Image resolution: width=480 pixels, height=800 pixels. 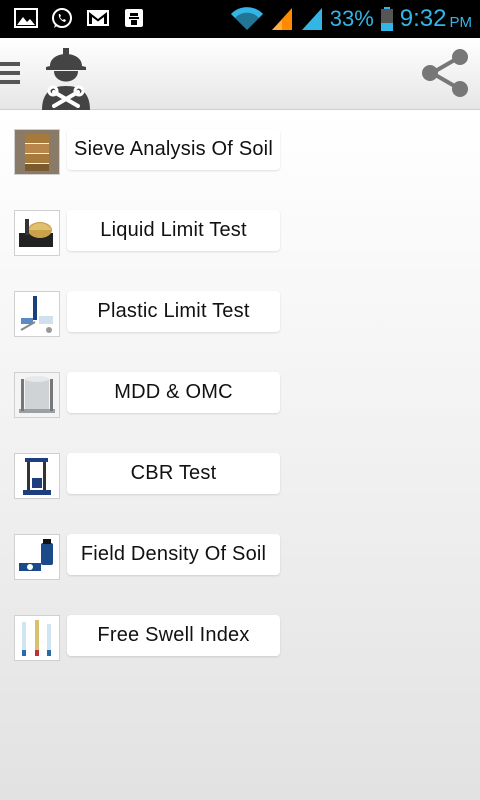 What do you see at coordinates (26, 18) in the screenshot?
I see `gallery-icon` at bounding box center [26, 18].